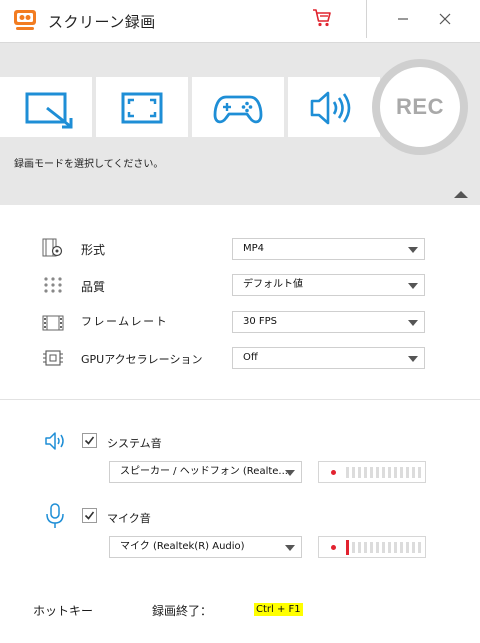 Image resolution: width=480 pixels, height=643 pixels. I want to click on mic-audio-label: マイク音, so click(129, 518).